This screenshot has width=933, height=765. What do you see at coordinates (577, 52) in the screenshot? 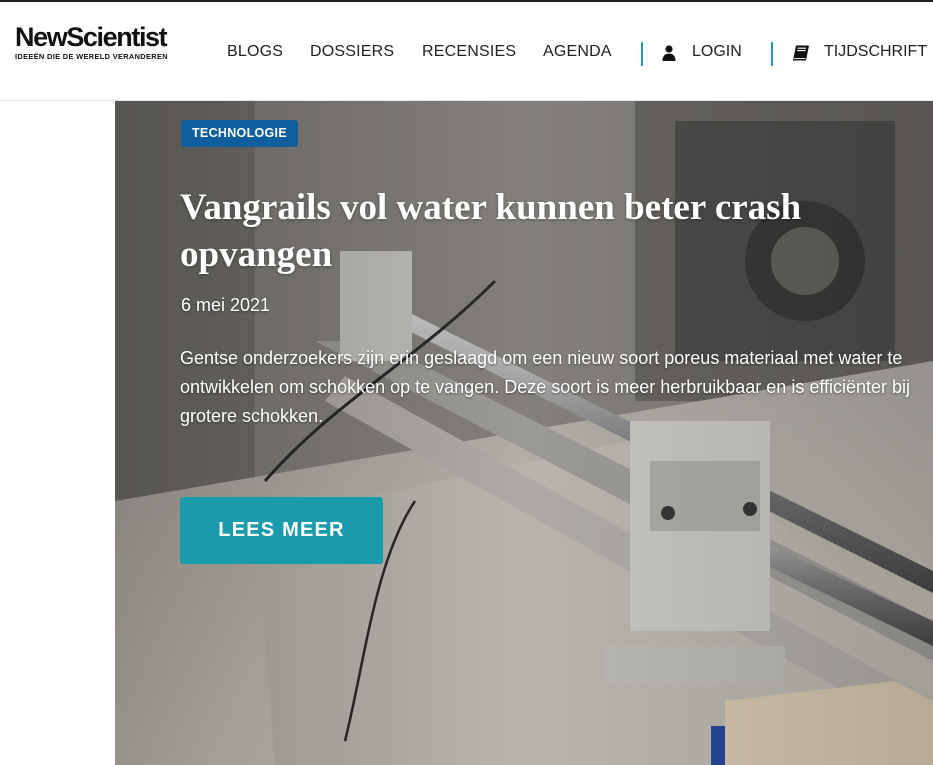
I see `nav-item-agenda: AGENDA` at bounding box center [577, 52].